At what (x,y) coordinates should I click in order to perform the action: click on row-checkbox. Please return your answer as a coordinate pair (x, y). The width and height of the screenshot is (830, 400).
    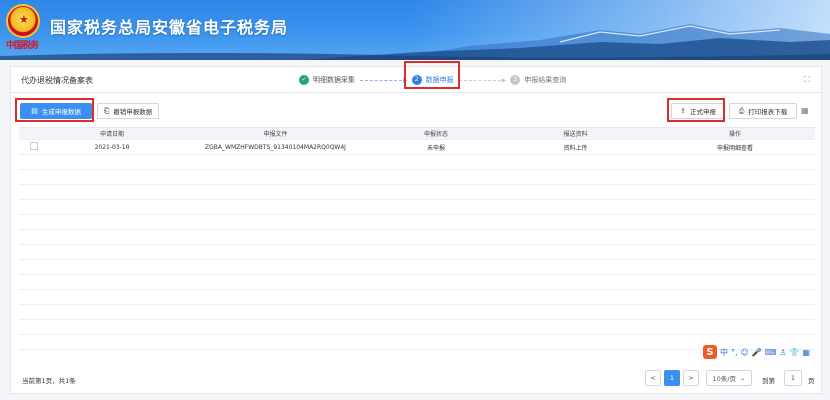
    Looking at the image, I should click on (34, 146).